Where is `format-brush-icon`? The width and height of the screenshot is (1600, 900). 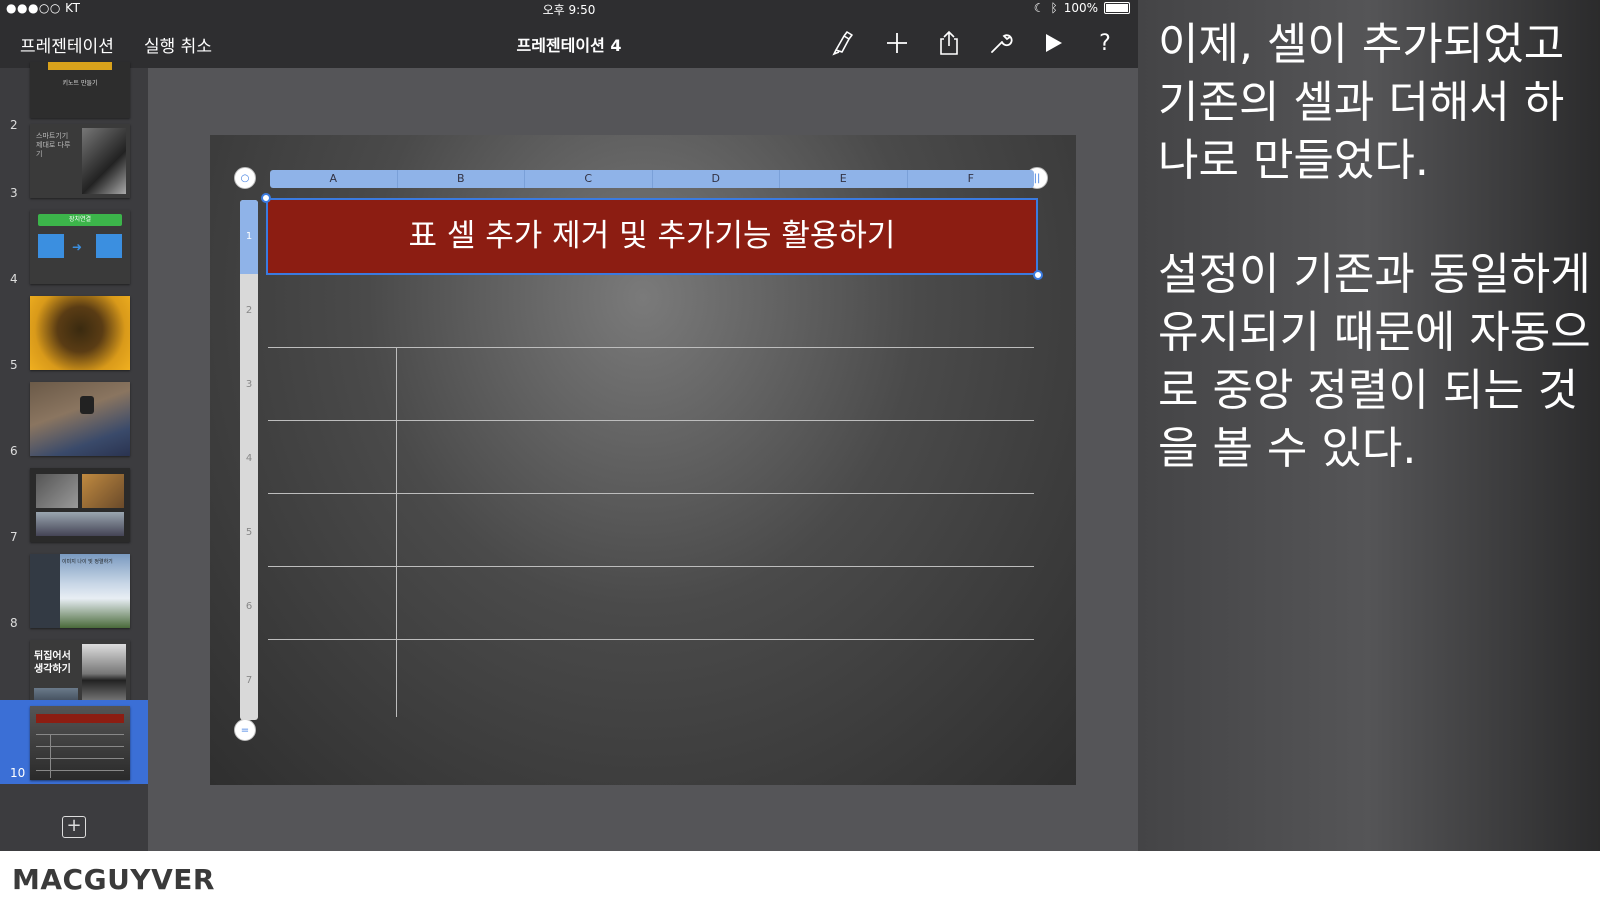 format-brush-icon is located at coordinates (845, 43).